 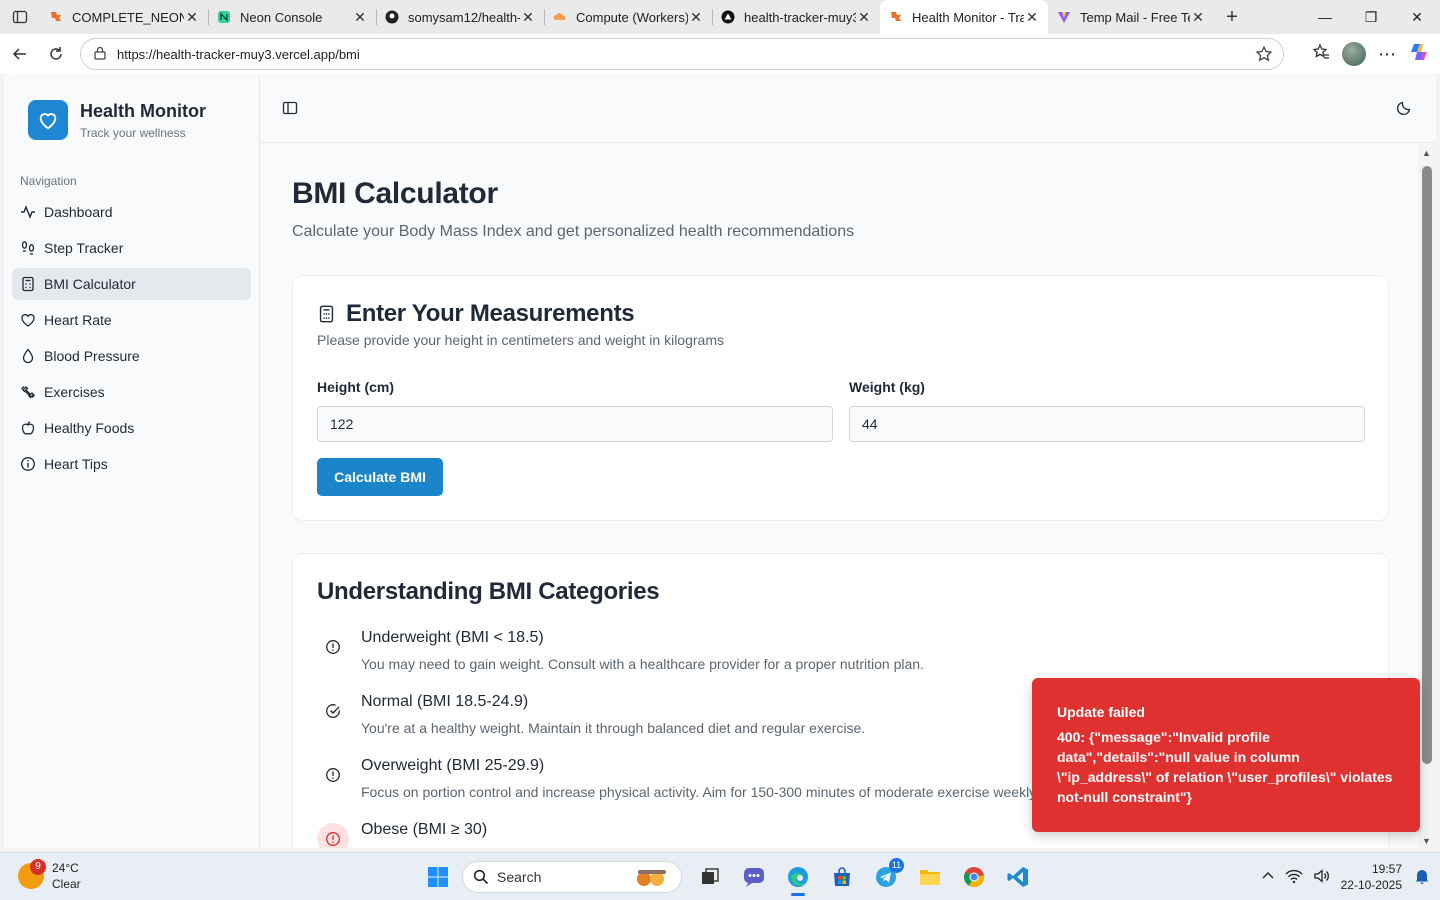 I want to click on edge-browser-icon, so click(x=798, y=877).